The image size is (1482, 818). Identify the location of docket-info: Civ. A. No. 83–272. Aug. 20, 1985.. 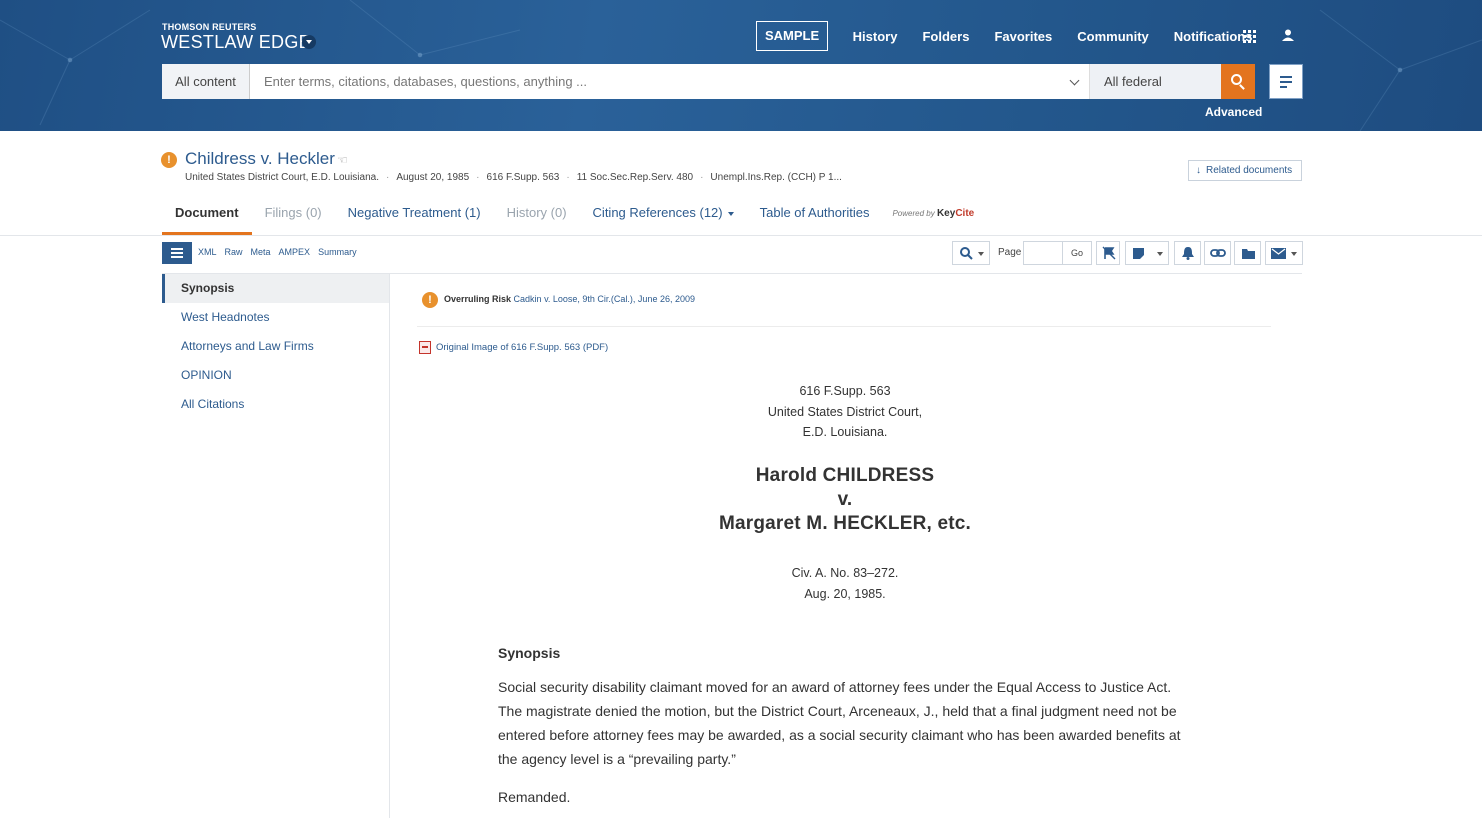
(845, 583).